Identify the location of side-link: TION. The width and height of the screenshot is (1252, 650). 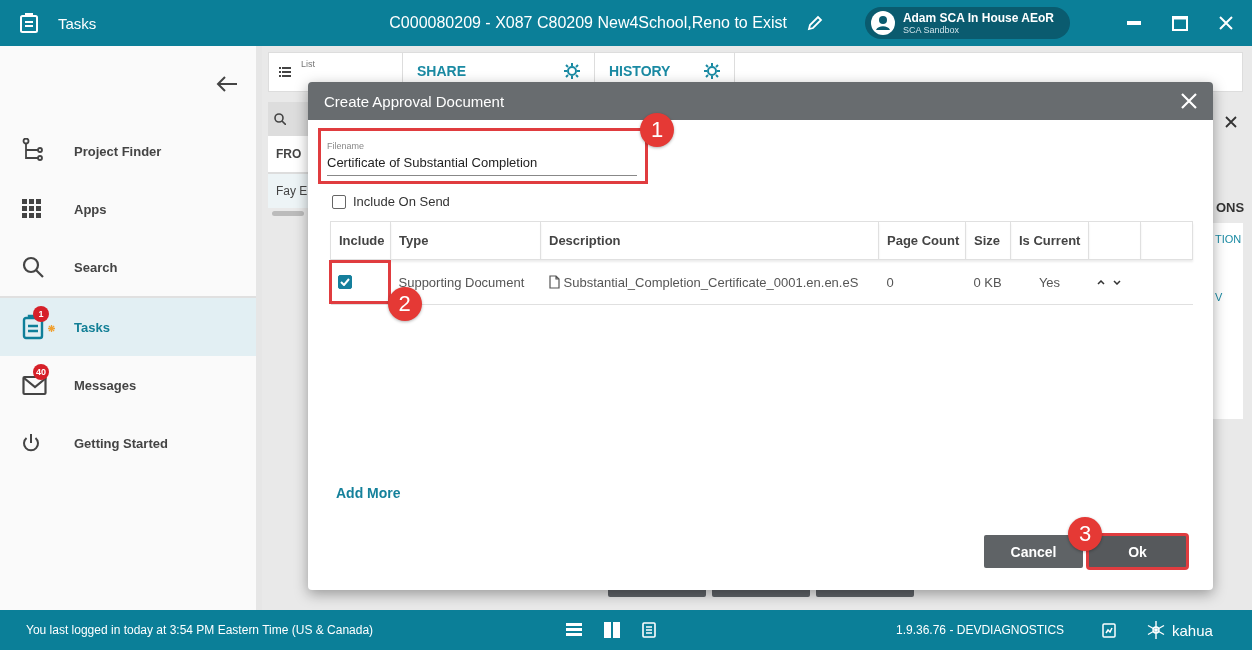
(1228, 239).